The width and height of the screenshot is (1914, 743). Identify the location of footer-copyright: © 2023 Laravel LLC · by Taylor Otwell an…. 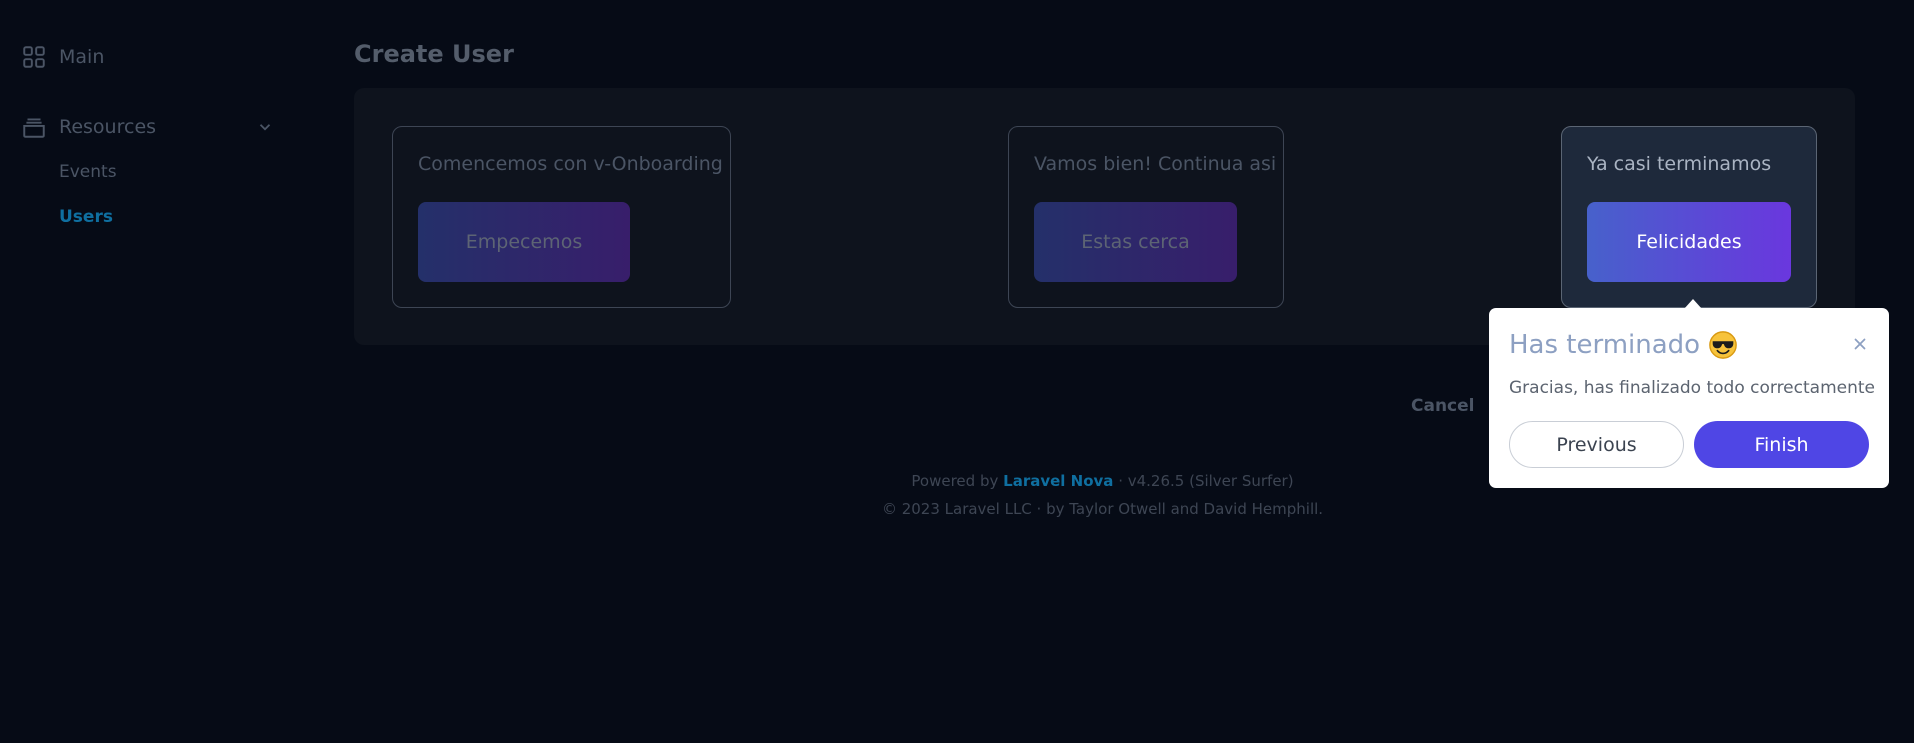
(1102, 509).